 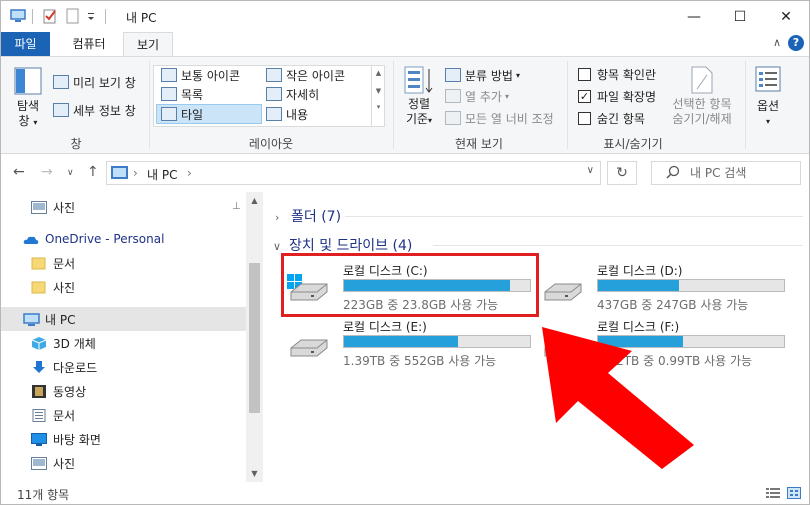 What do you see at coordinates (584, 96) in the screenshot?
I see `file-extensions-checkbox: ✓` at bounding box center [584, 96].